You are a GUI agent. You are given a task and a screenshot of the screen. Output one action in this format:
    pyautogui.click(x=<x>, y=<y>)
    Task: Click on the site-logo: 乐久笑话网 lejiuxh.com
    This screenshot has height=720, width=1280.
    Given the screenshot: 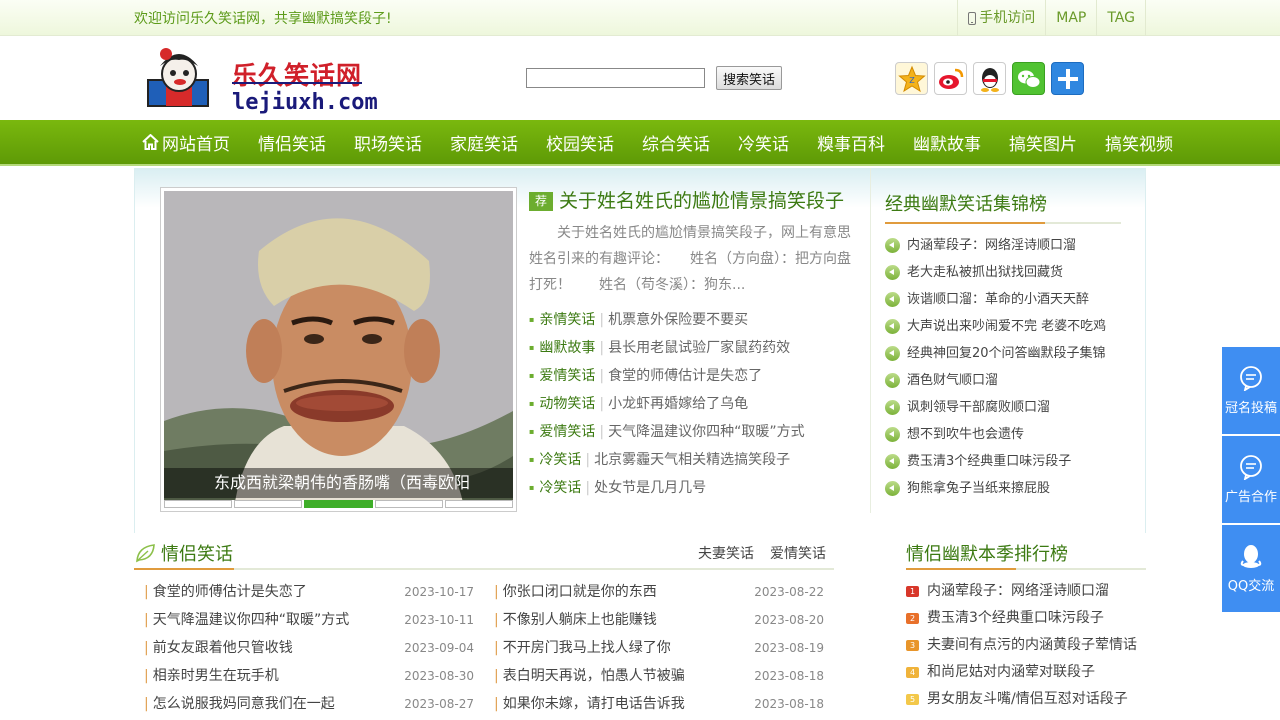 What is the action you would take?
    pyautogui.click(x=262, y=80)
    